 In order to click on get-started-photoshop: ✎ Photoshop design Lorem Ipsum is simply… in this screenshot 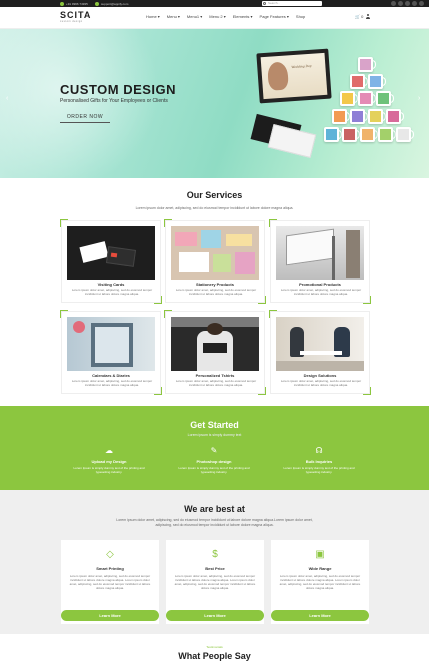, I will do `click(214, 460)`.